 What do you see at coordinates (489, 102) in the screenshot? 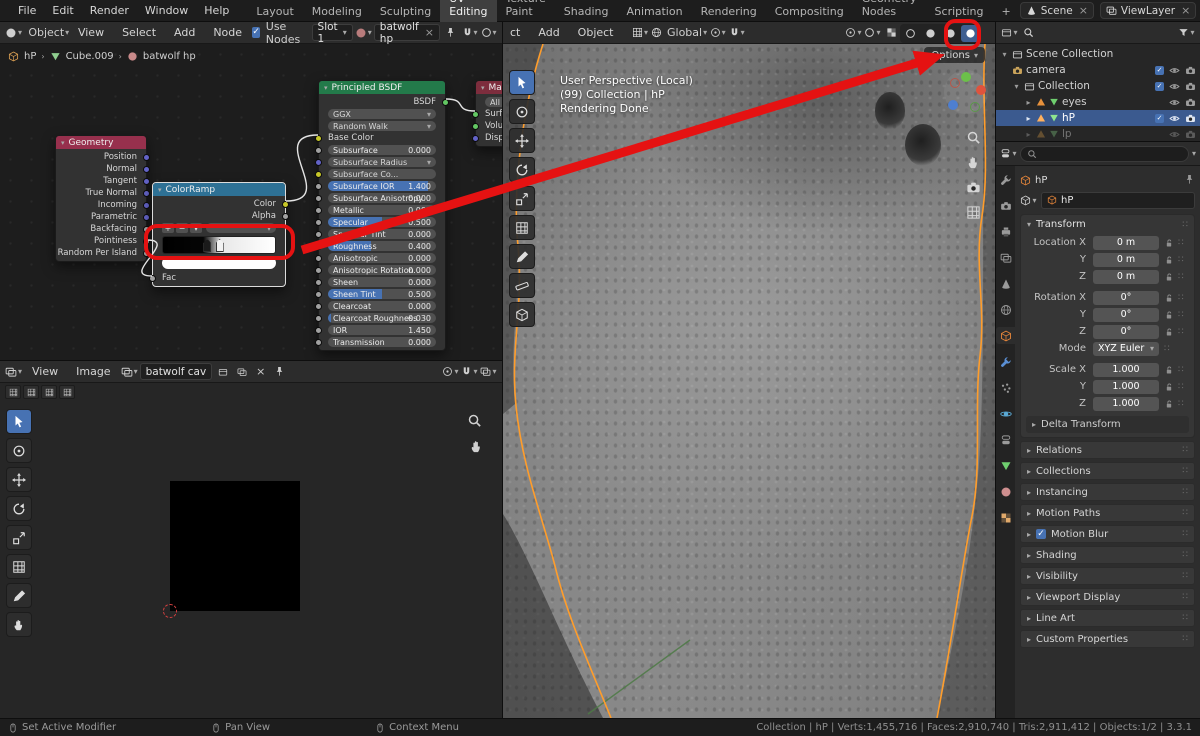
I see `node-row: All▾` at bounding box center [489, 102].